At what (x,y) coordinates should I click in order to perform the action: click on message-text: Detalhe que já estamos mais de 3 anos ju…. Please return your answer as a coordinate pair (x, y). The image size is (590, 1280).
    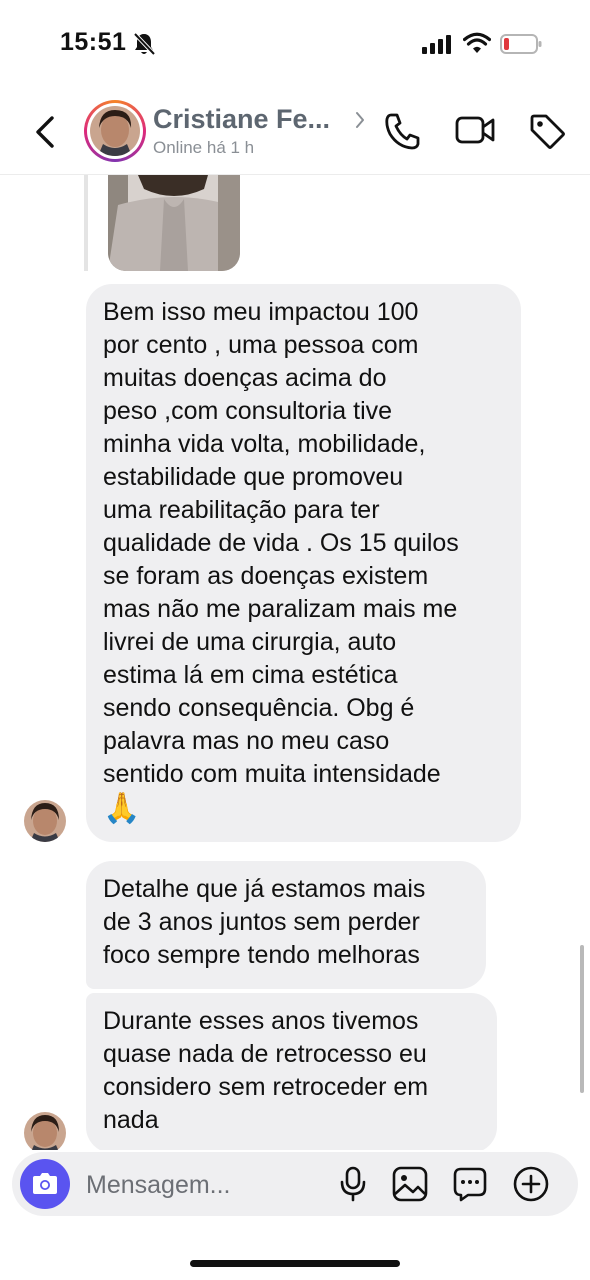
    Looking at the image, I should click on (264, 922).